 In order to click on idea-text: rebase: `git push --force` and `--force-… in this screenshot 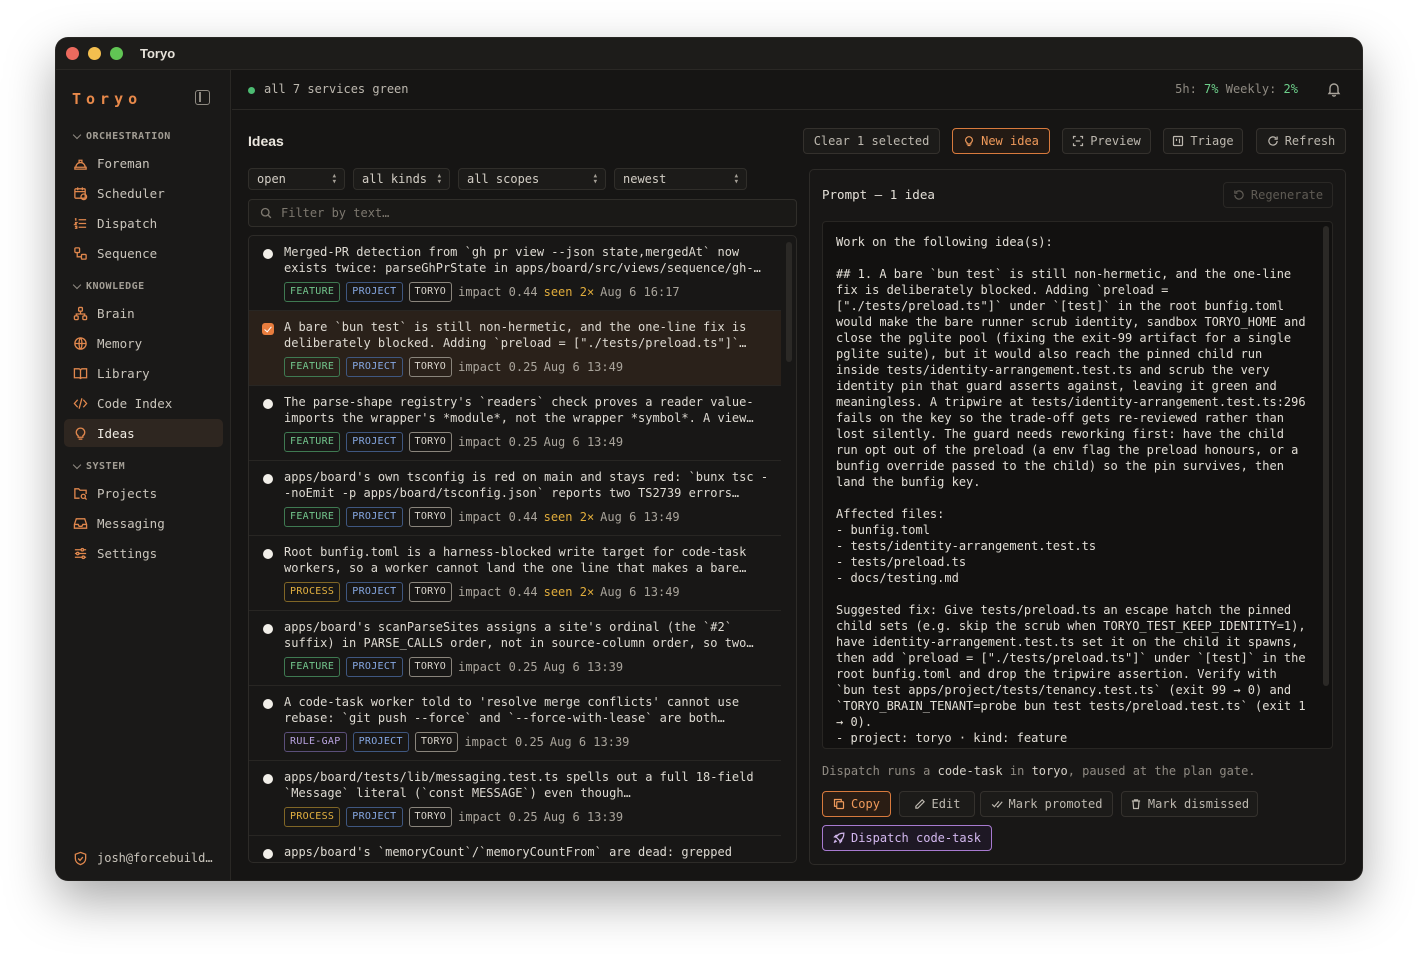, I will do `click(504, 718)`.